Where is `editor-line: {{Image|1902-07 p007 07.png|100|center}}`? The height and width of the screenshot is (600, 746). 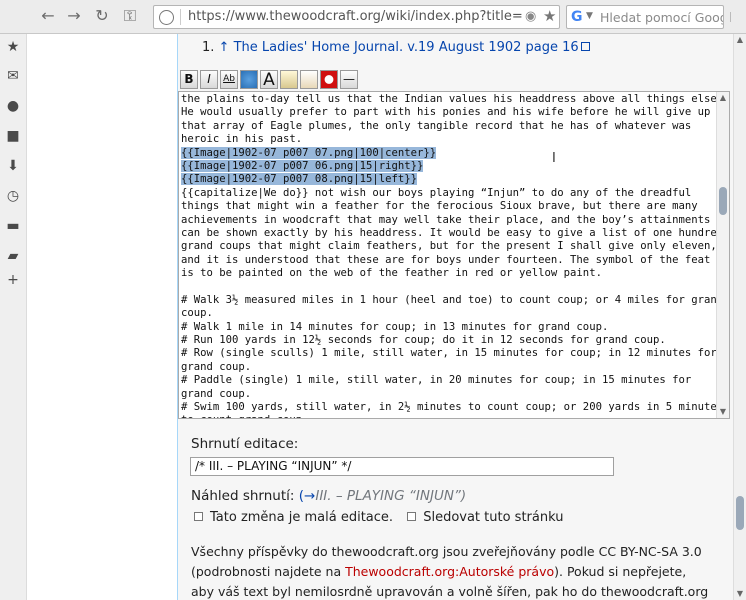 editor-line: {{Image|1902-07 p007 07.png|100|center}} is located at coordinates (309, 152).